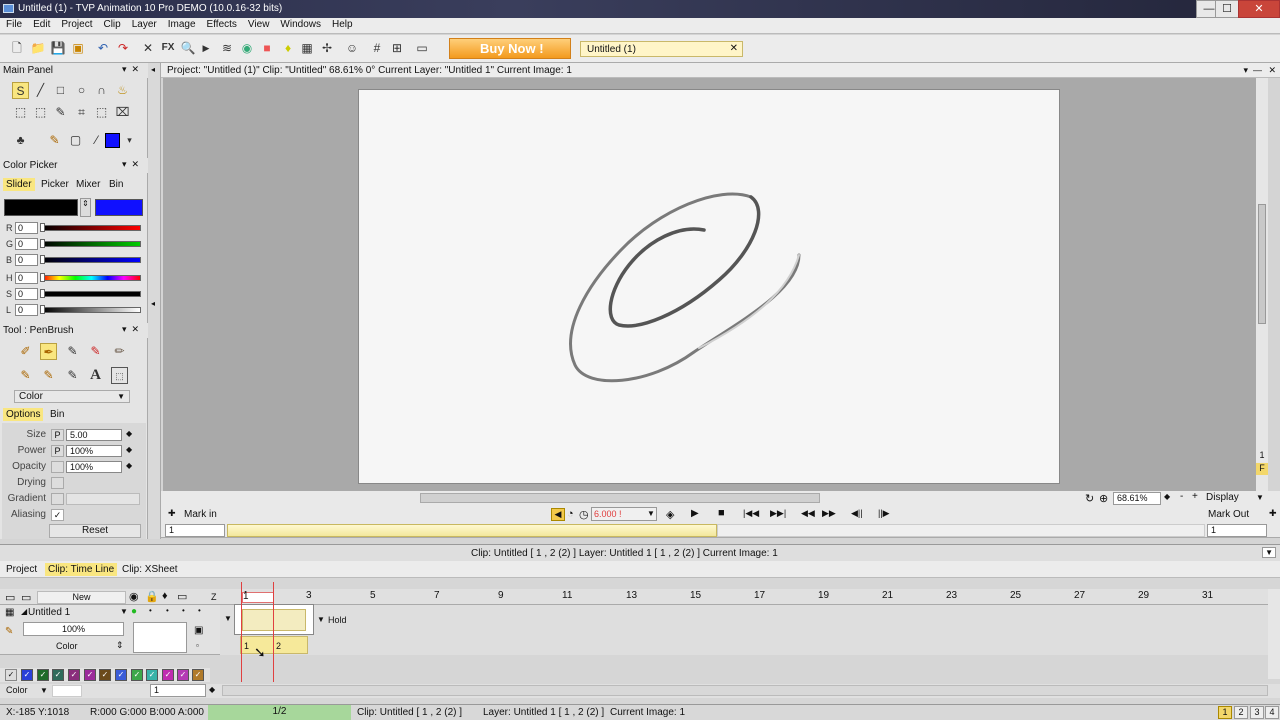  What do you see at coordinates (1195, 496) in the screenshot?
I see `zoom-plus-button: +` at bounding box center [1195, 496].